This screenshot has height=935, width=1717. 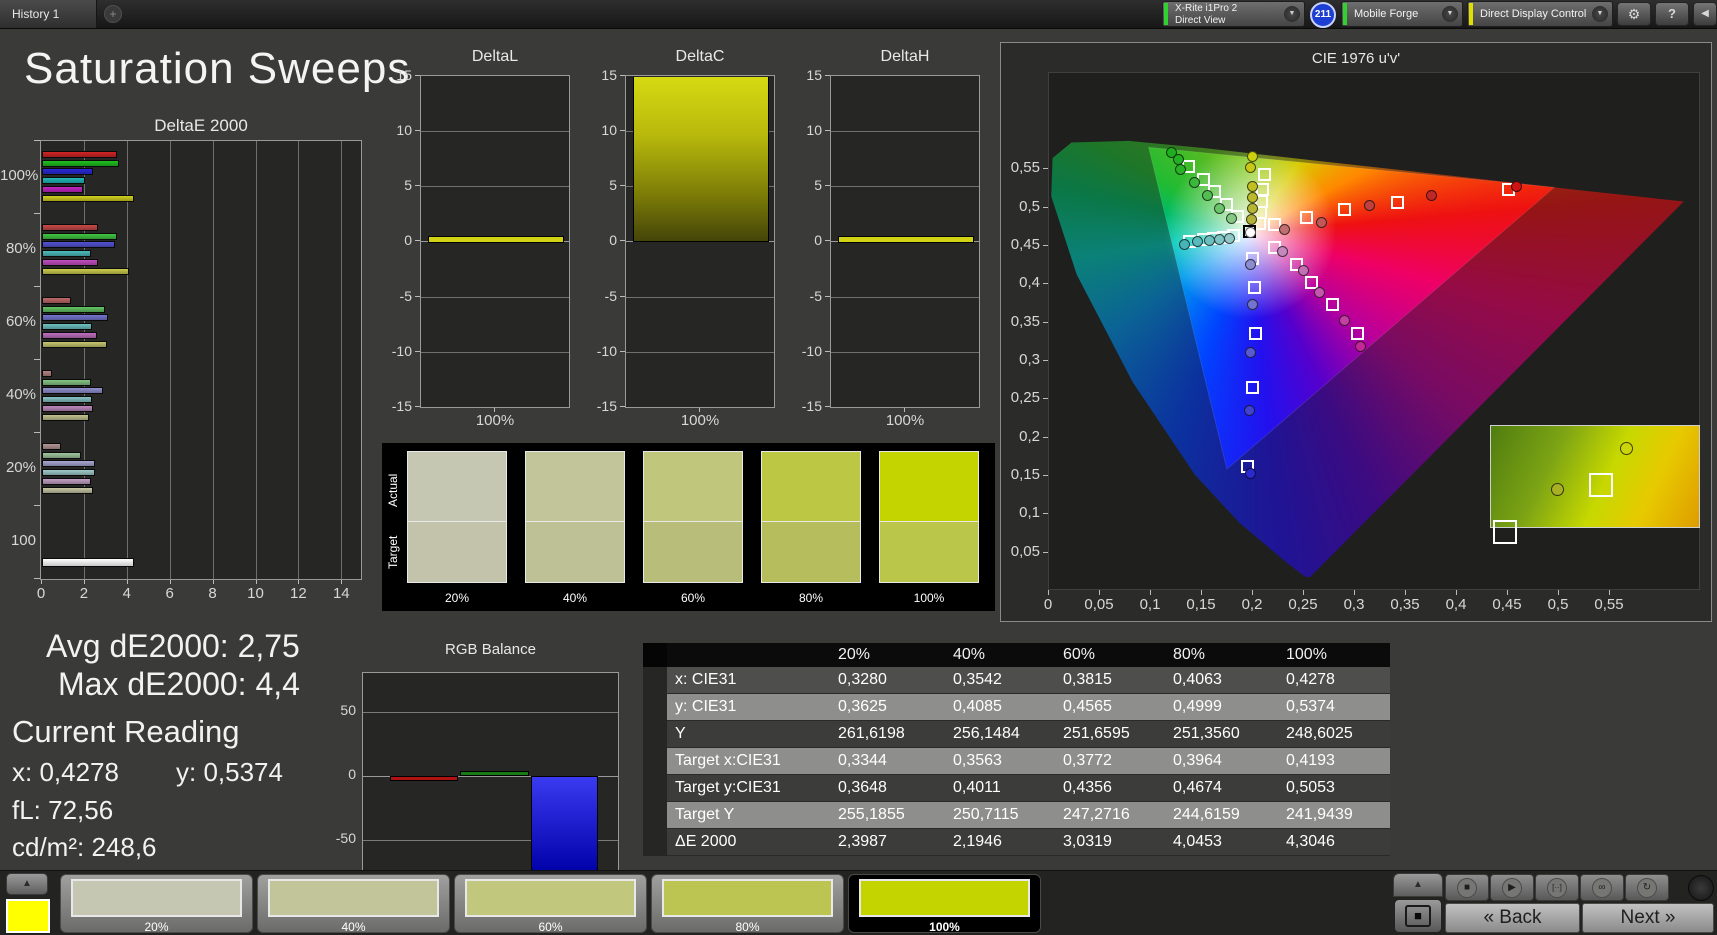 What do you see at coordinates (27, 884) in the screenshot?
I see `patch-scroll-up-button: ▲` at bounding box center [27, 884].